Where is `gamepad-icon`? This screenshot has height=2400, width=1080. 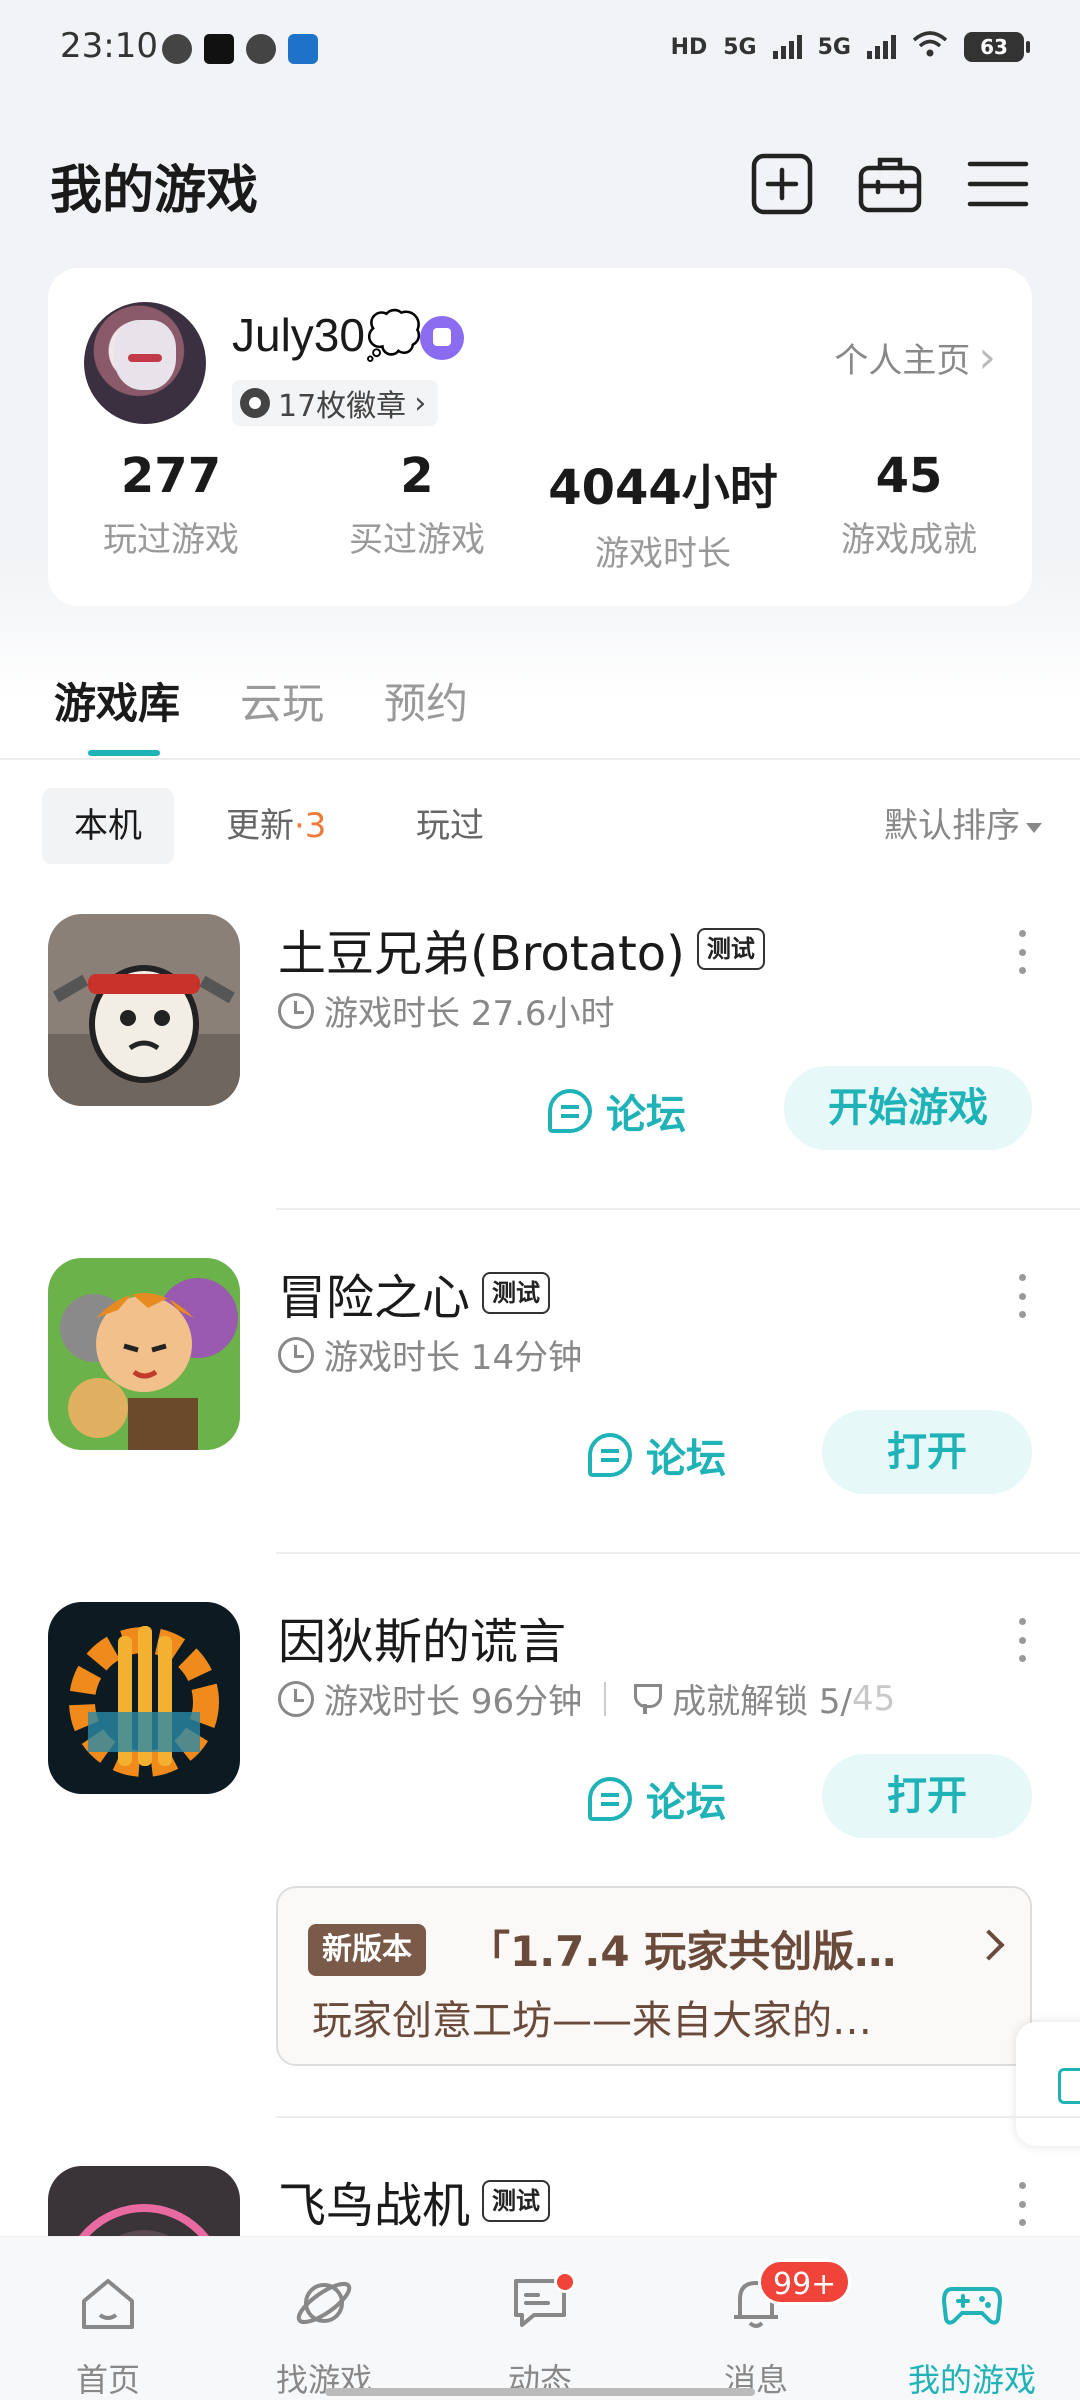 gamepad-icon is located at coordinates (972, 2303).